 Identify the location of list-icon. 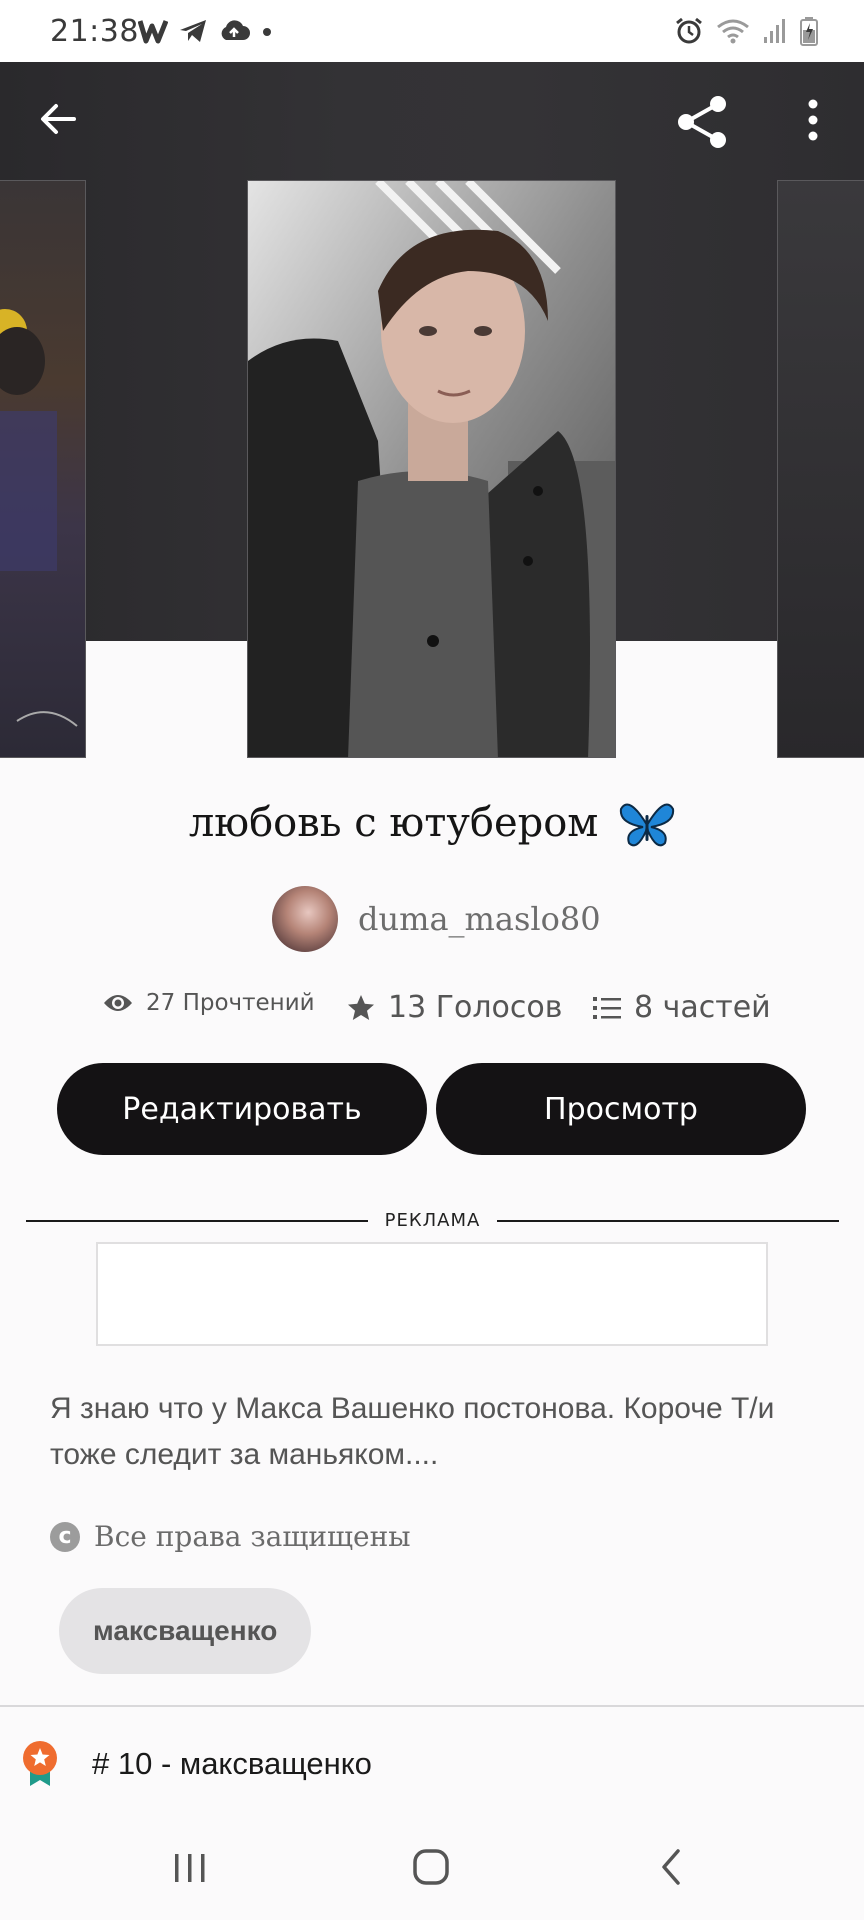
(607, 1007).